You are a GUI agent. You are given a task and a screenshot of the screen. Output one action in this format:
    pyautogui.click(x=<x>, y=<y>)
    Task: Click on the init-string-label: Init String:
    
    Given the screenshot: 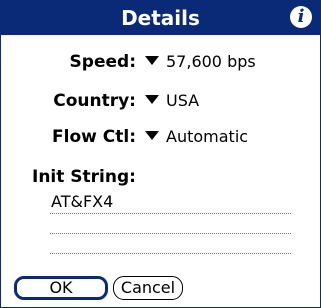 What is the action you would take?
    pyautogui.click(x=84, y=177)
    